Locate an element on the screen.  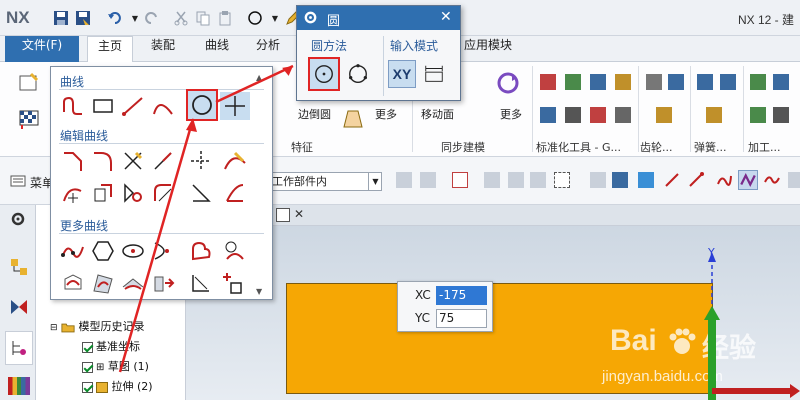
point-icon is located at coordinates (235, 106).